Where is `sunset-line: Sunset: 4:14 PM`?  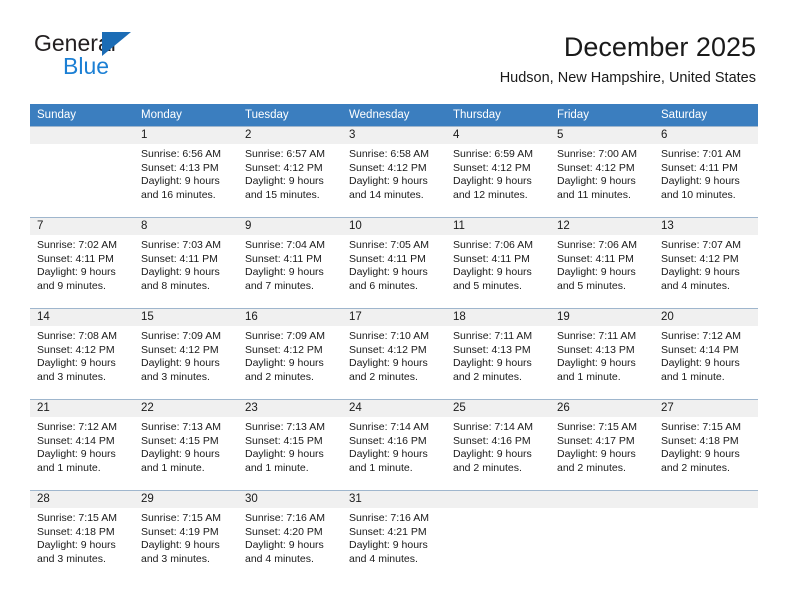 sunset-line: Sunset: 4:14 PM is located at coordinates (76, 440).